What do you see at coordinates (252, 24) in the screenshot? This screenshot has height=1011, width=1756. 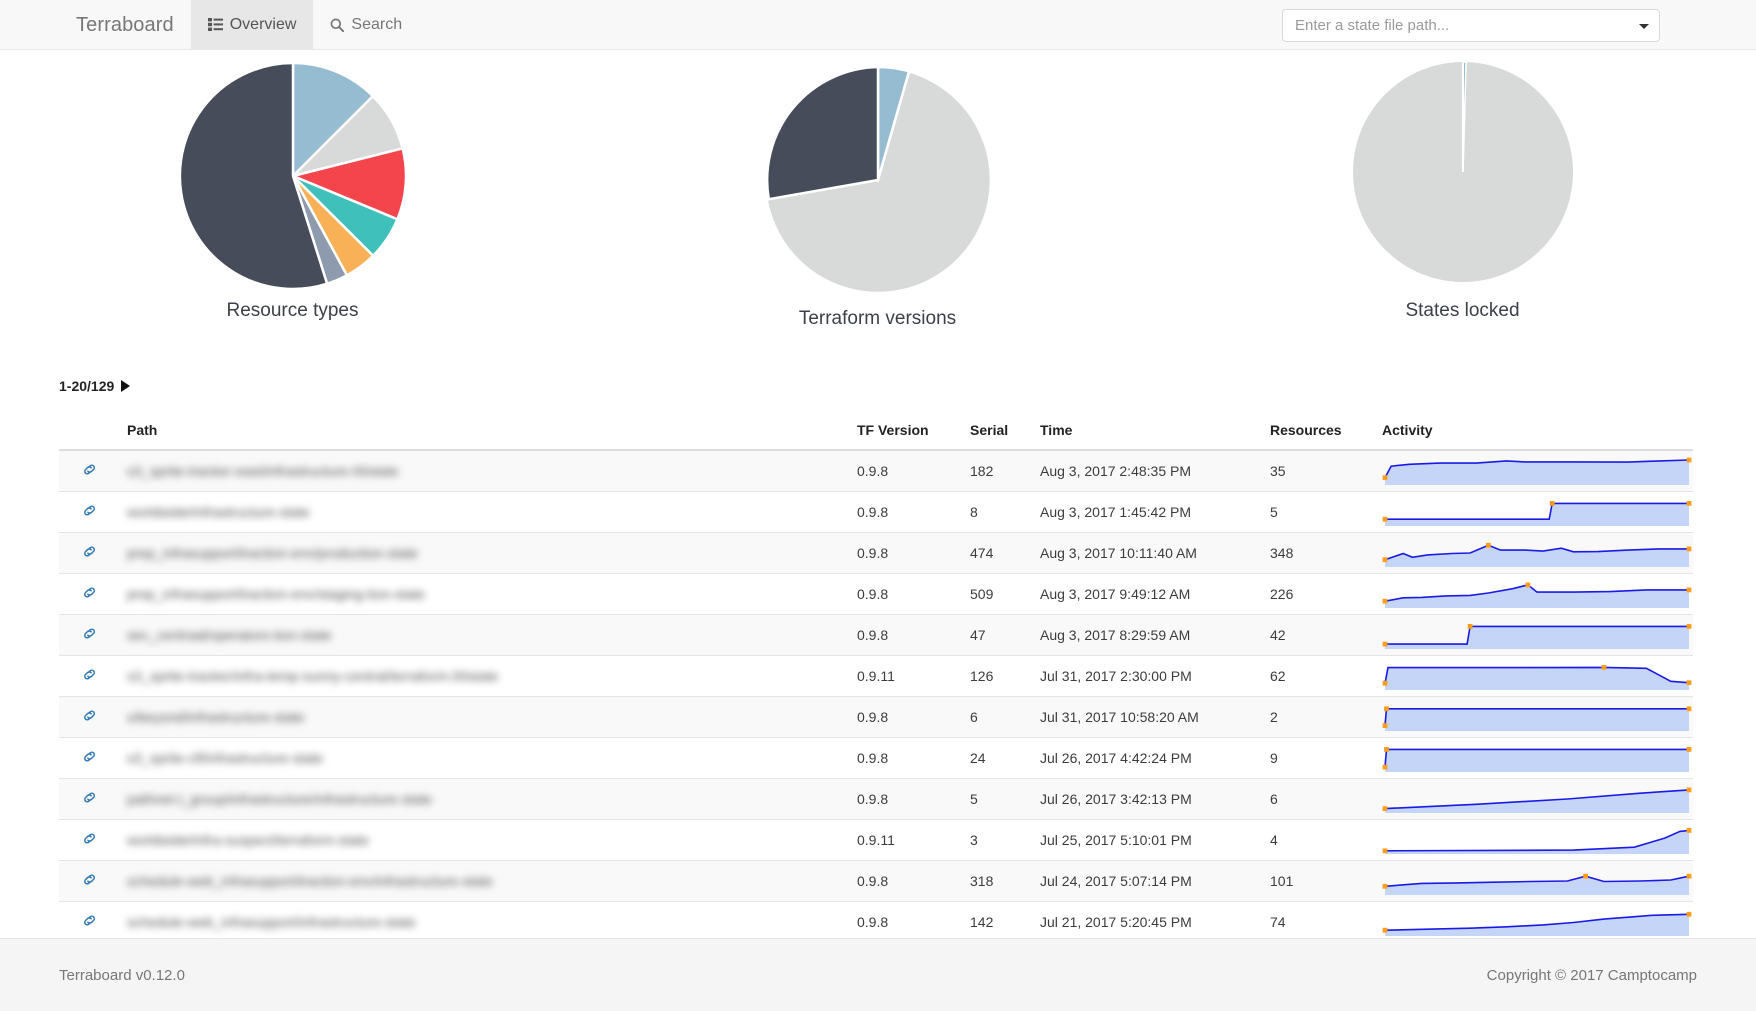 I see `nav-item-overview: Overview` at bounding box center [252, 24].